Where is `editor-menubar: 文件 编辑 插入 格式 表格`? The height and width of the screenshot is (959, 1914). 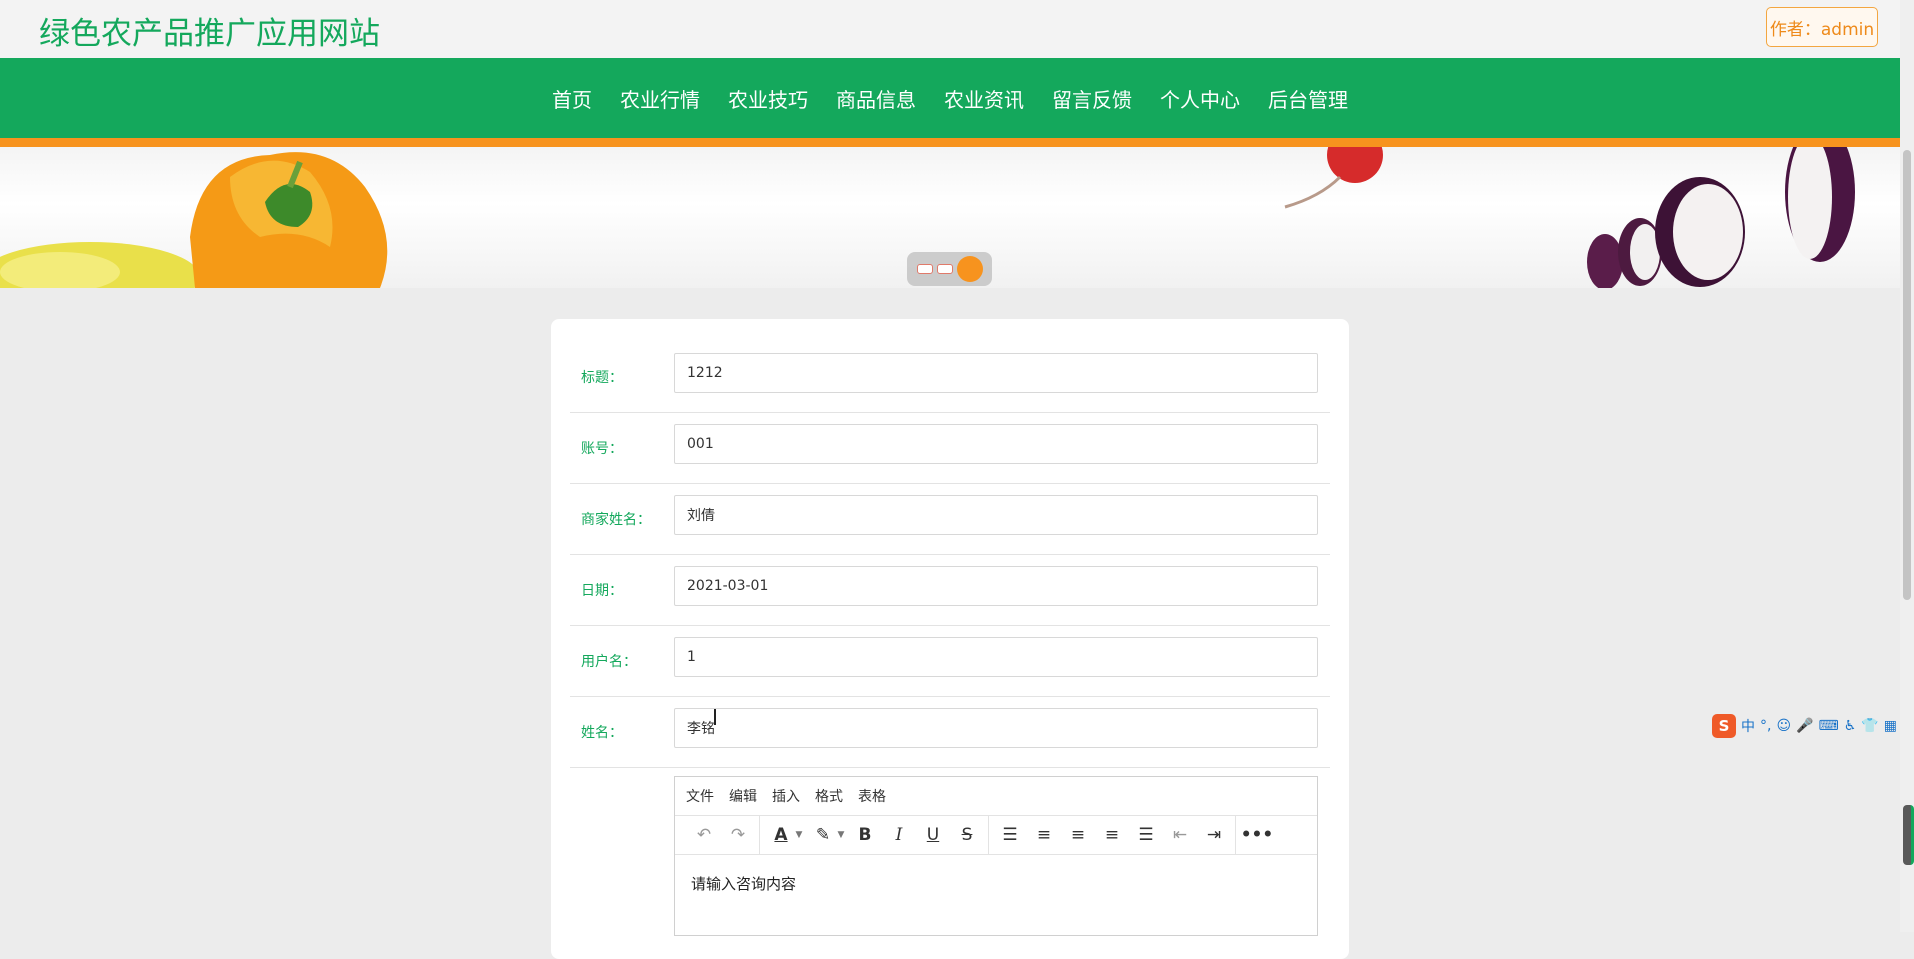
editor-menubar: 文件 编辑 插入 格式 表格 is located at coordinates (996, 796).